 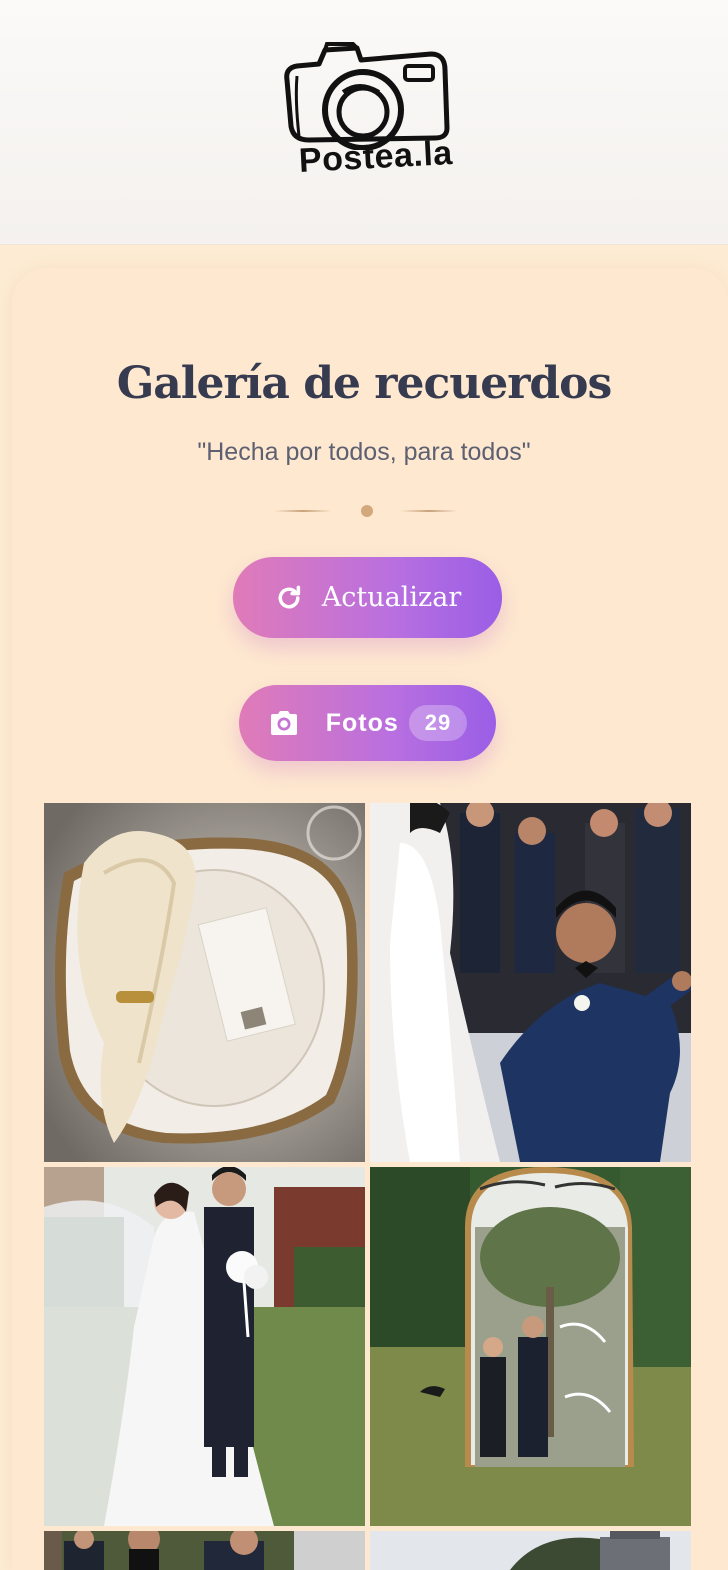 I want to click on photos-count-badge: 29, so click(x=438, y=723).